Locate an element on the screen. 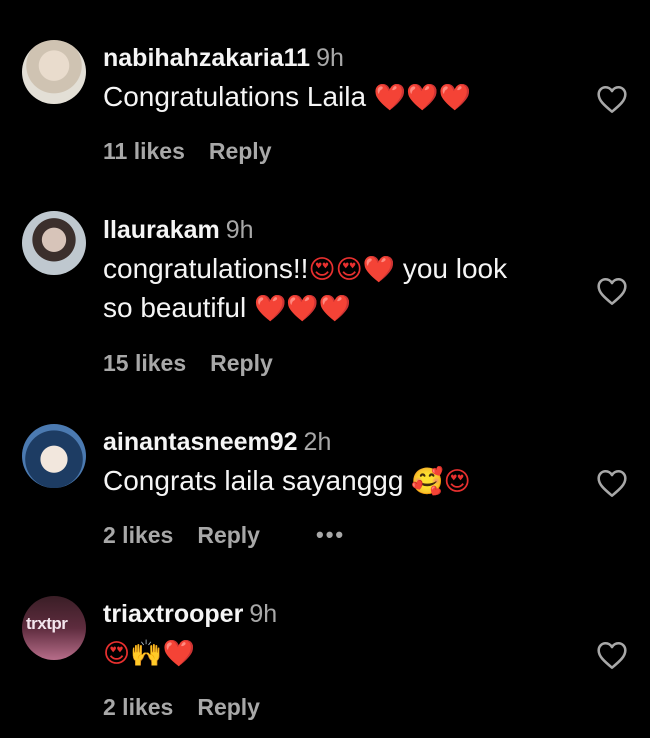 The width and height of the screenshot is (650, 738). comment-header: nabihahzakaria11 9h is located at coordinates (223, 58).